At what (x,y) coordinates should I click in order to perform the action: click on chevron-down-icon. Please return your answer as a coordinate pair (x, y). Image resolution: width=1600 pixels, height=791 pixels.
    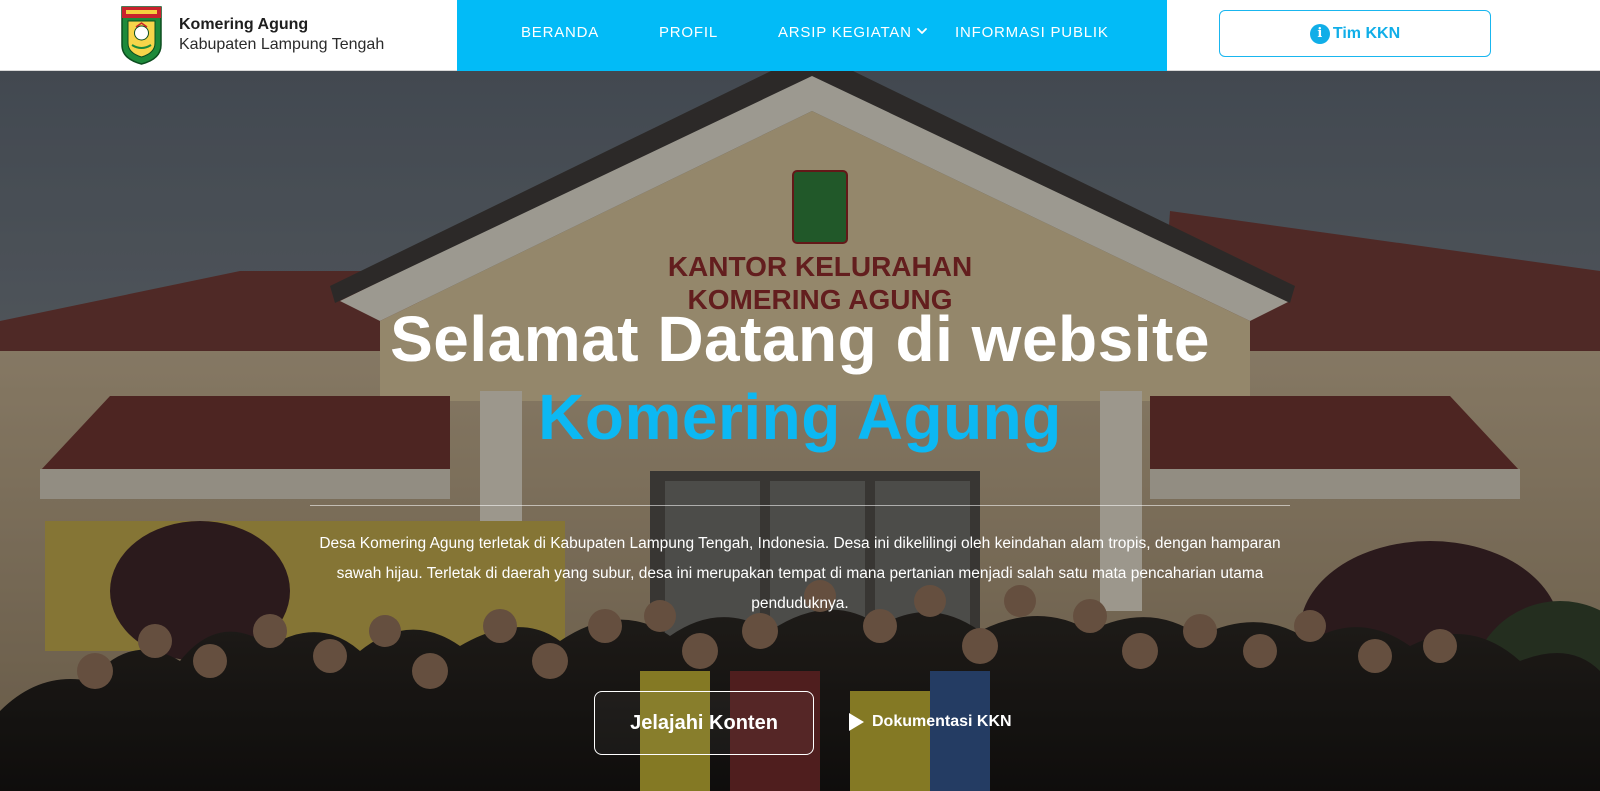
    Looking at the image, I should click on (921, 30).